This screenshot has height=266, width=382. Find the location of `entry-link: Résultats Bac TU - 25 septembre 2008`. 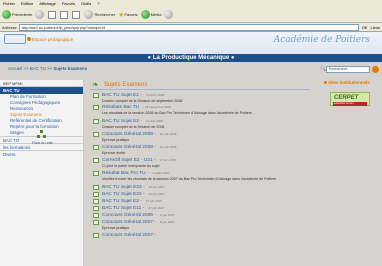

entry-link: Résultats Bac TU - 25 septembre 2008 is located at coordinates (136, 107).